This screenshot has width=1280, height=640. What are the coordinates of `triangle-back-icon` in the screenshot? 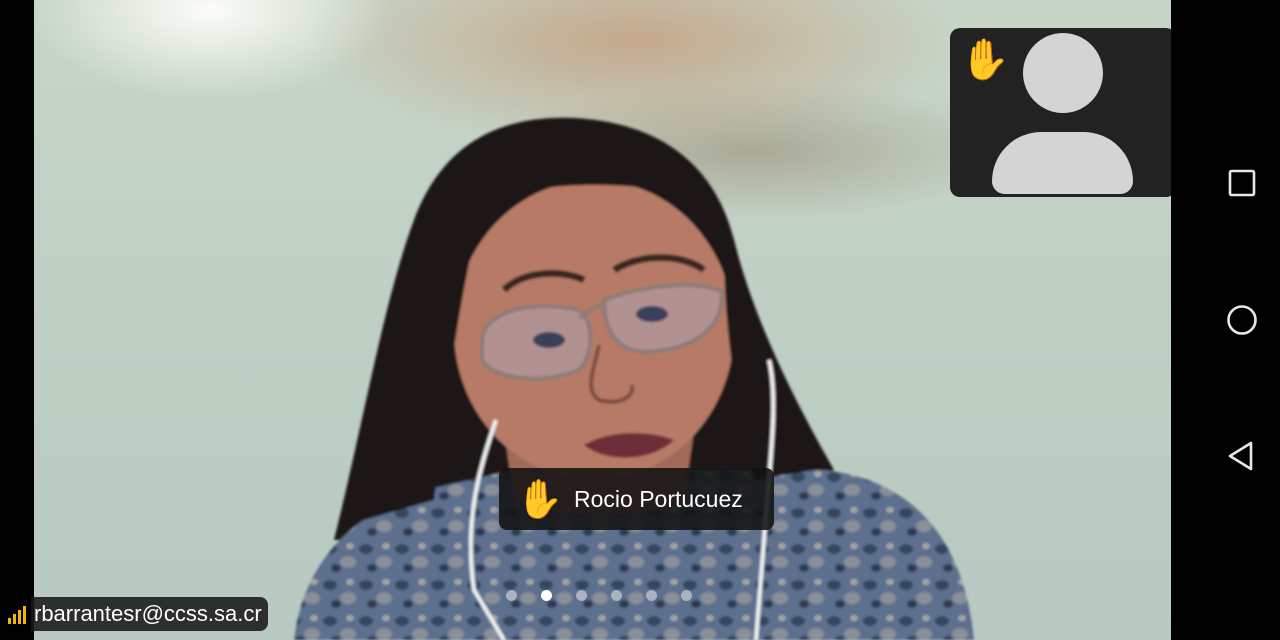 It's located at (1240, 456).